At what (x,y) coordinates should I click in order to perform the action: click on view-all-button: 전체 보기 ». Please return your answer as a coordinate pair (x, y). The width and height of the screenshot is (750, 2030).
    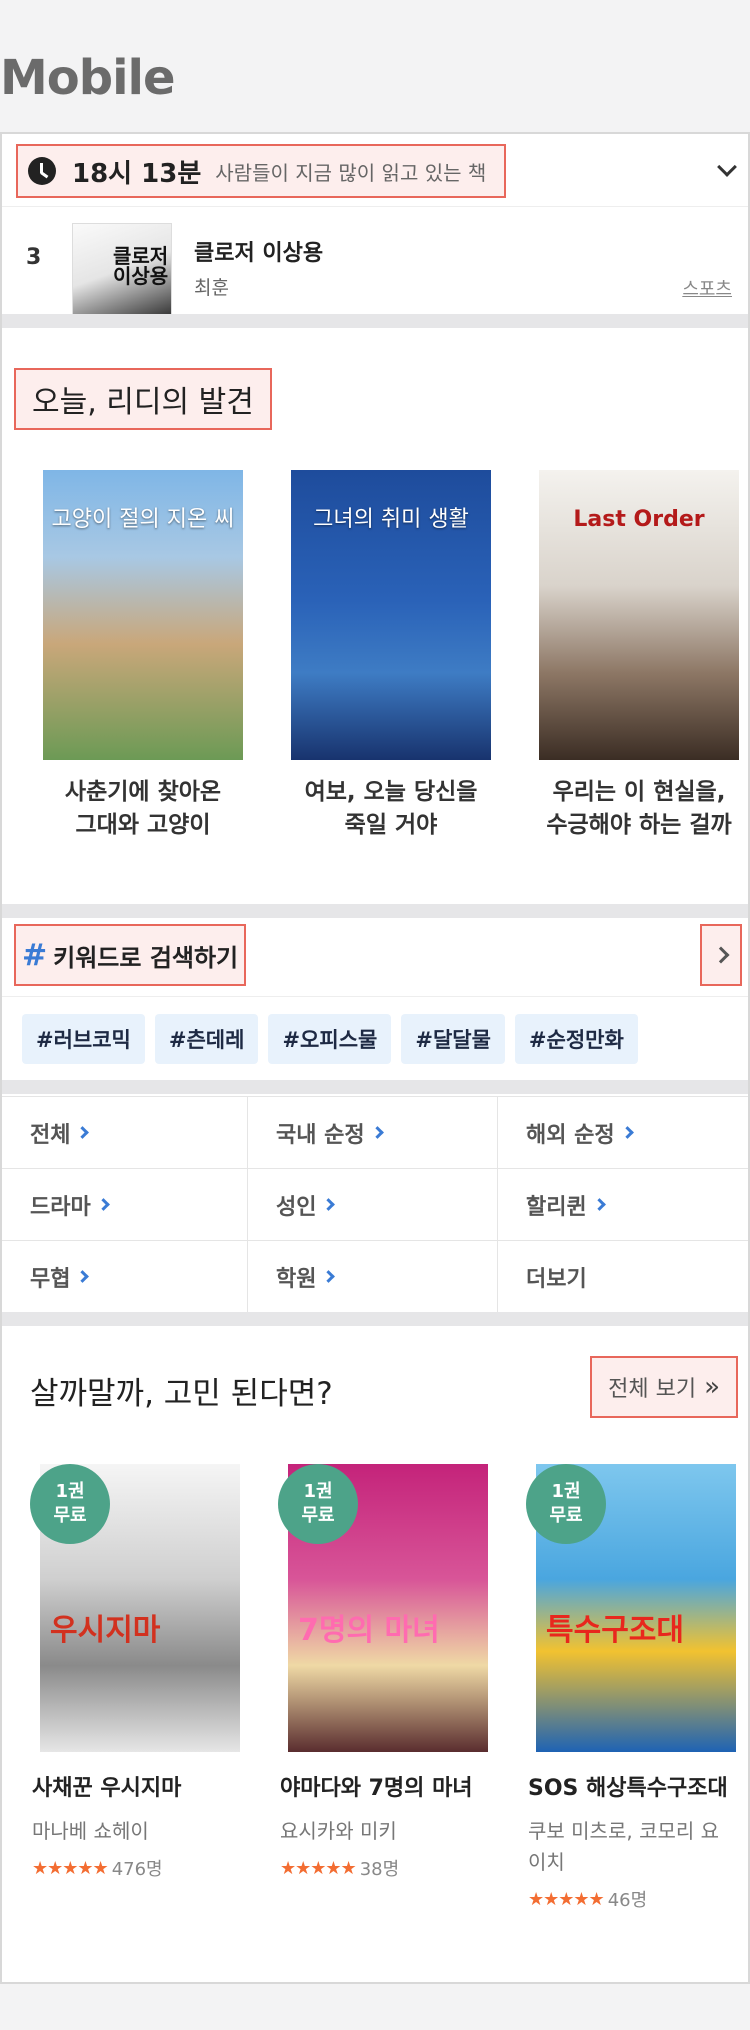
    Looking at the image, I should click on (664, 1387).